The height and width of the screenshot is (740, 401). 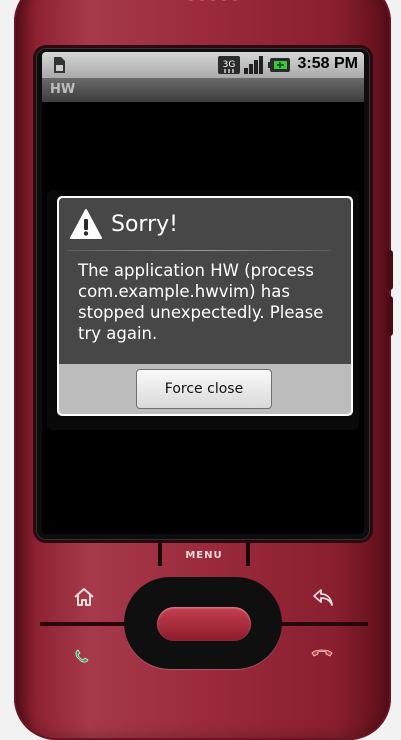 I want to click on network-badge: 3G, so click(x=229, y=65).